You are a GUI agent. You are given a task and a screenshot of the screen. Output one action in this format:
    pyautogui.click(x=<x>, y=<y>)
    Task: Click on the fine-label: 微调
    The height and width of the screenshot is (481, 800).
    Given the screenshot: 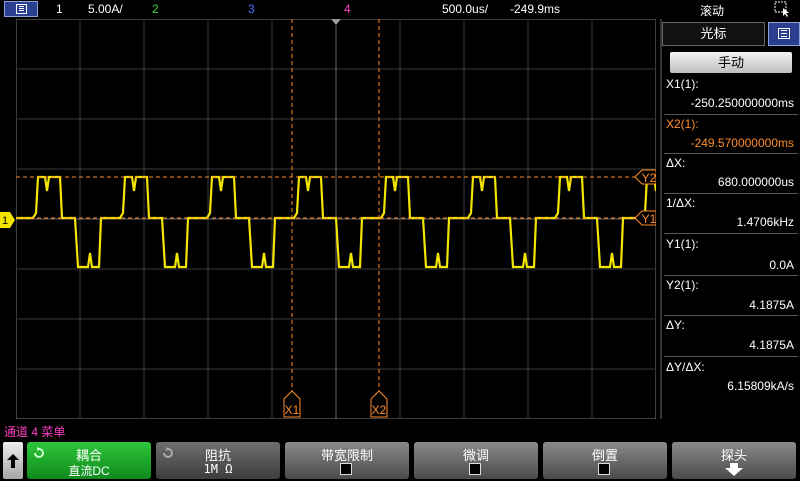 What is the action you would take?
    pyautogui.click(x=475, y=455)
    